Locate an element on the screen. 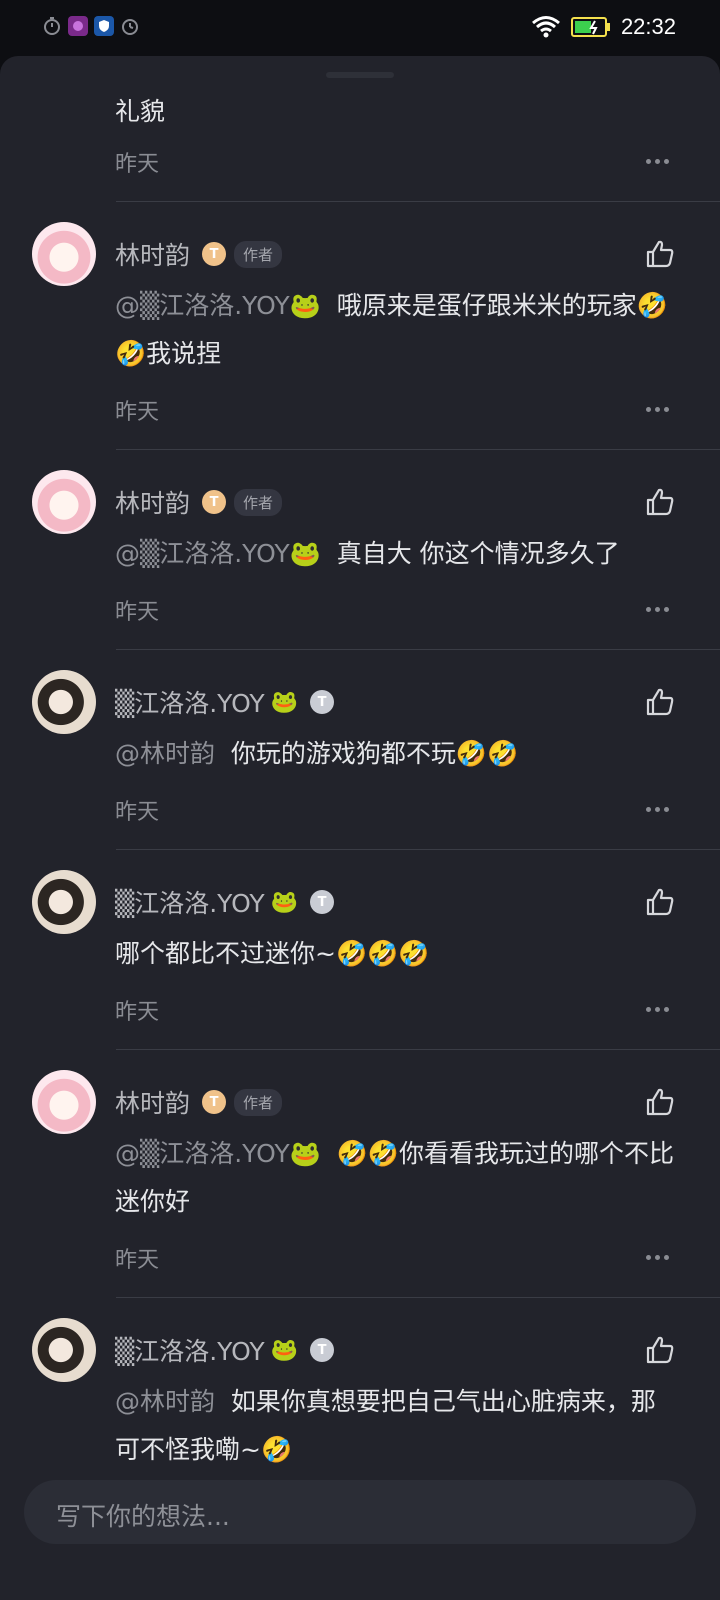 The image size is (720, 1600). comment-text: 礼貌 is located at coordinates (395, 112).